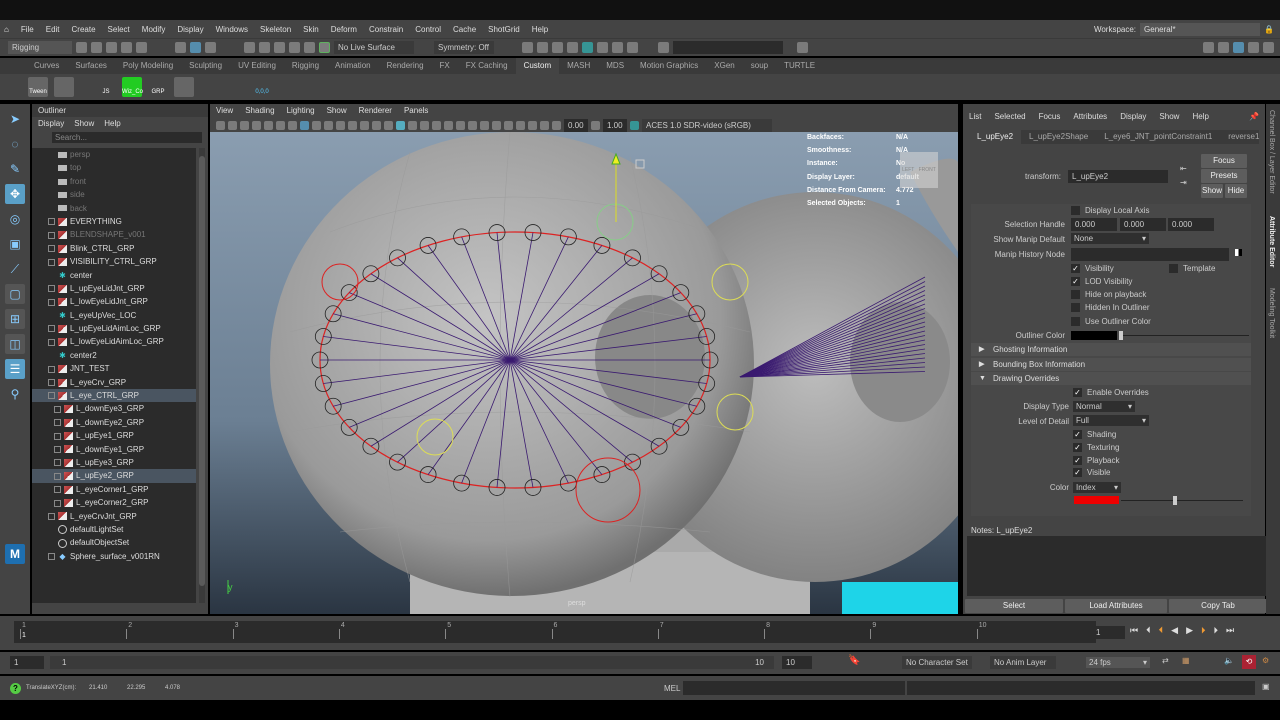  I want to click on menu-constrain: Constrain, so click(386, 29).